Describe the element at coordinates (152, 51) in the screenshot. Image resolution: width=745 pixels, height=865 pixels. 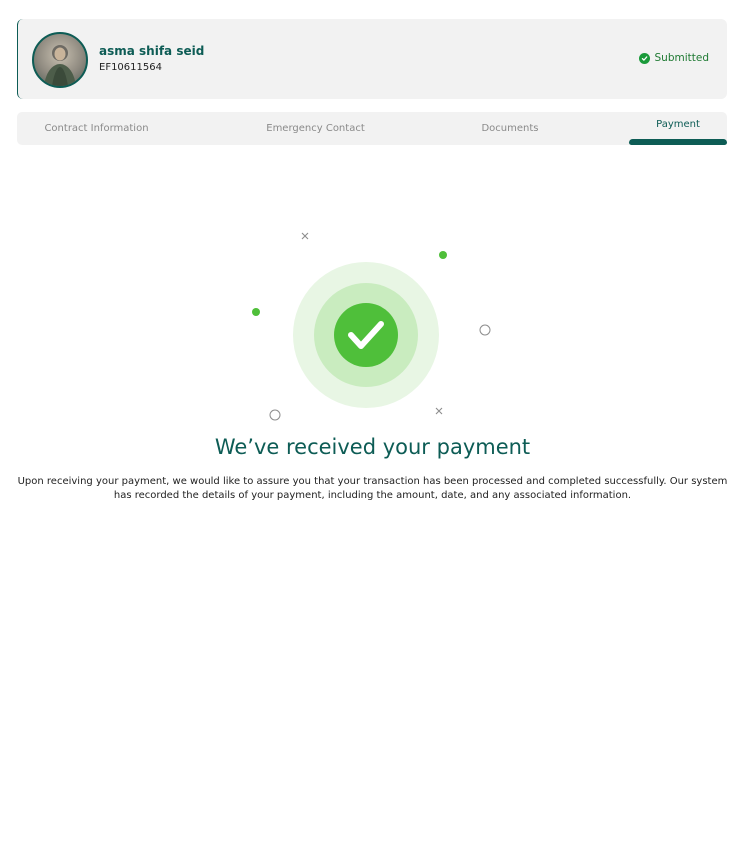
I see `profile-name: asma shifa seid` at that location.